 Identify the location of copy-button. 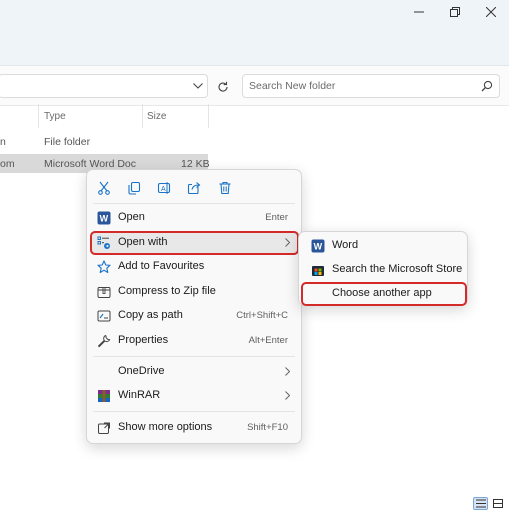
(134, 188).